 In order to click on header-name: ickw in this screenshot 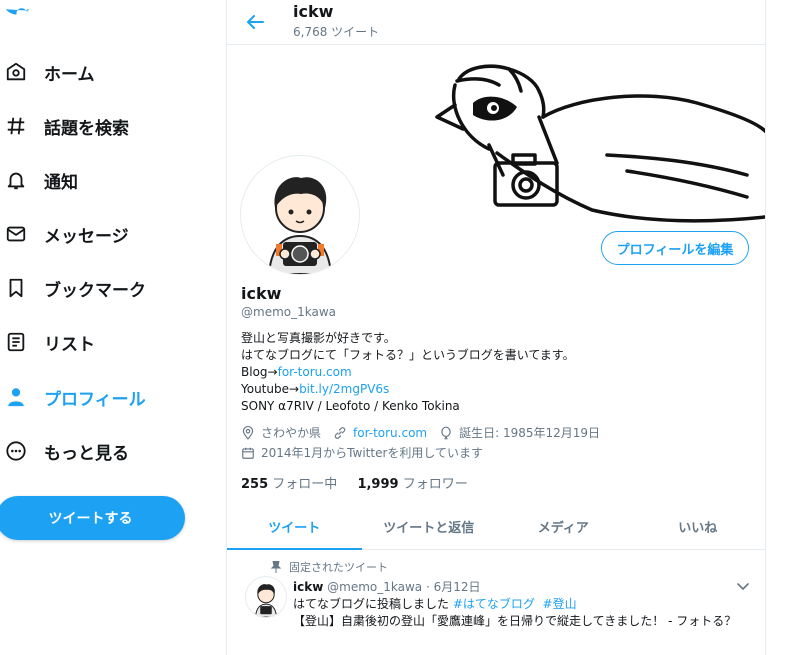, I will do `click(313, 11)`.